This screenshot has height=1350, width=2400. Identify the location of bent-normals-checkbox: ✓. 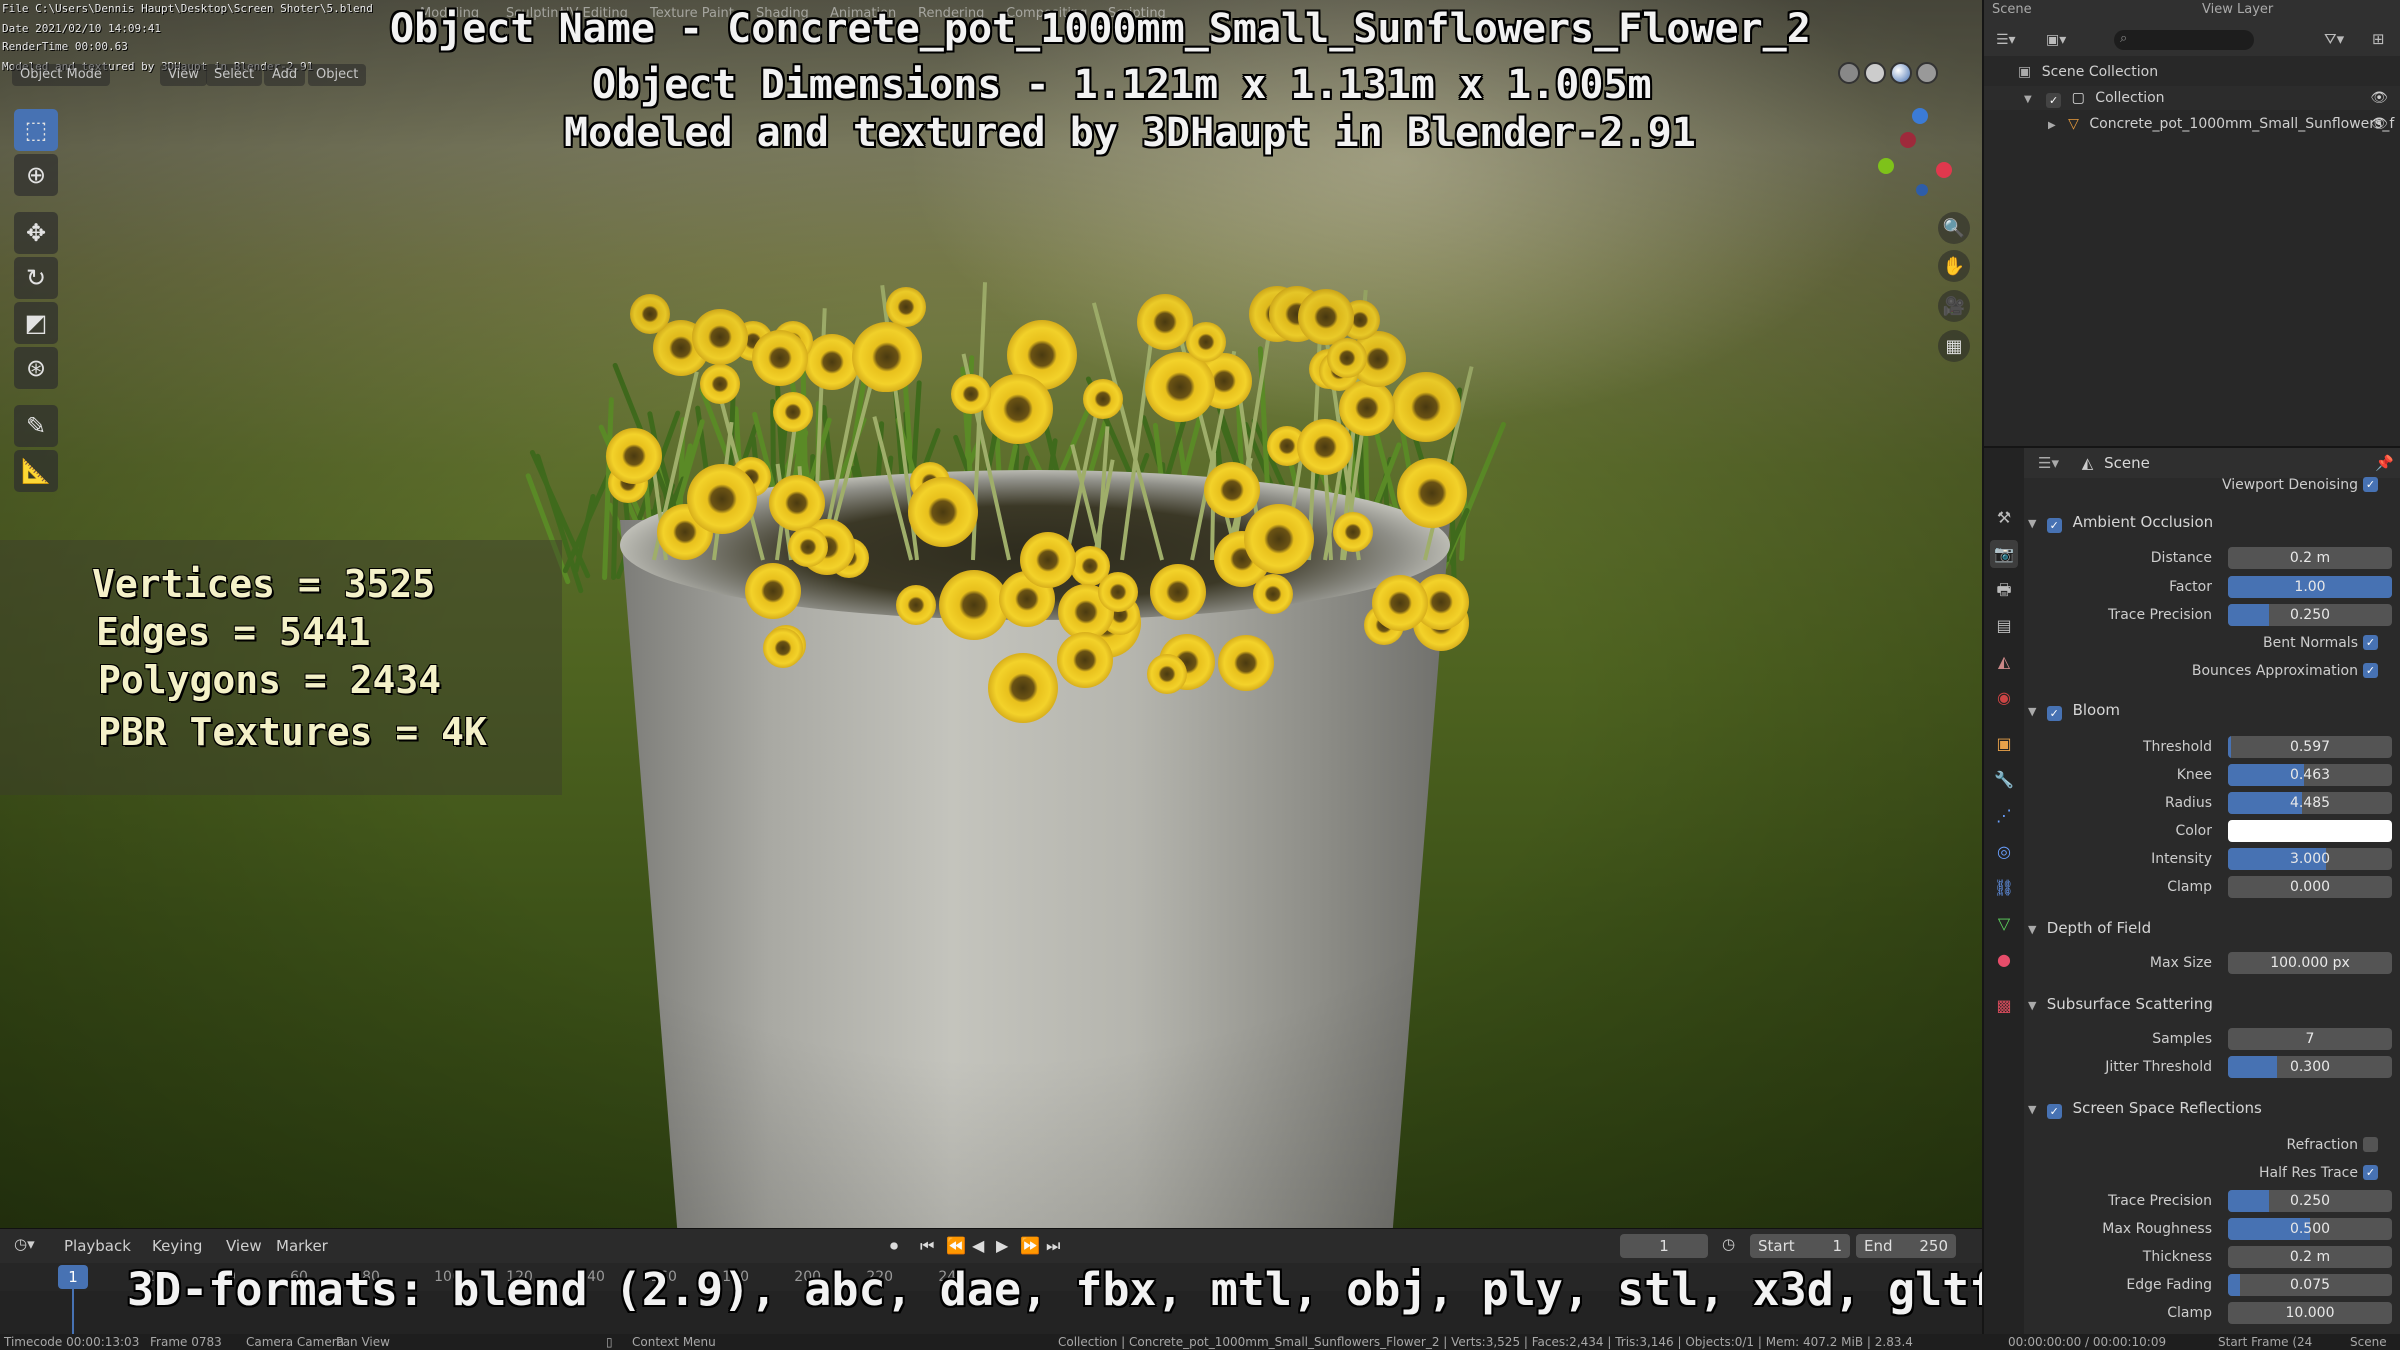
(2370, 642).